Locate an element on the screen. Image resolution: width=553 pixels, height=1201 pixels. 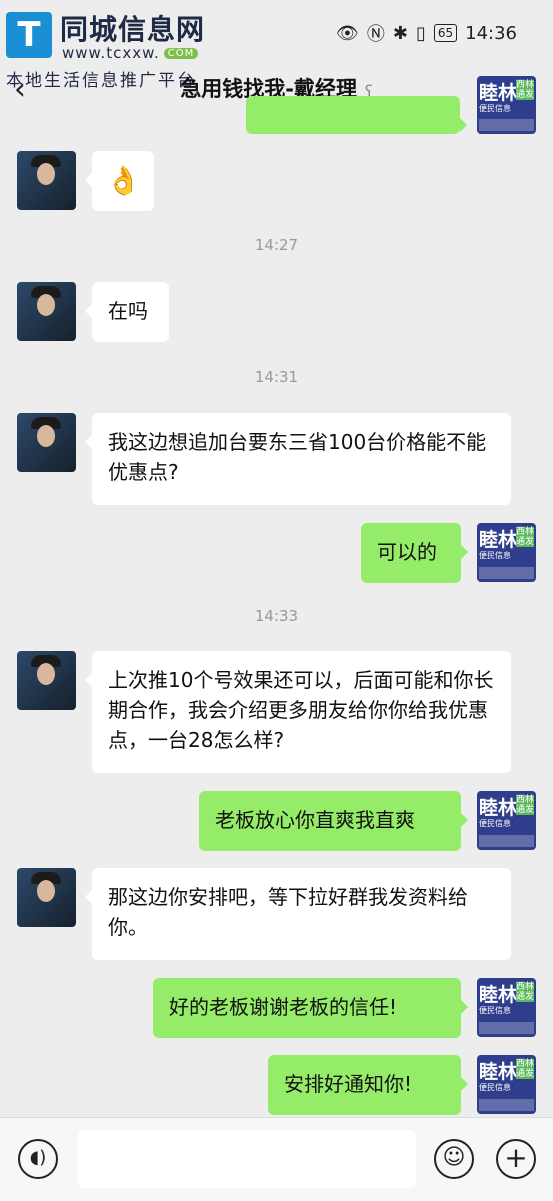
status-icons: 👁 Ⓝ ✱ ▯ 65 14:36 is located at coordinates (426, 33).